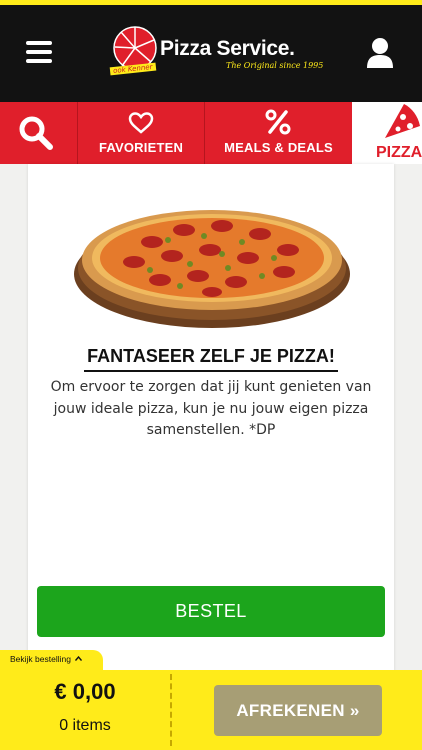 Image resolution: width=422 pixels, height=750 pixels. I want to click on cart-total: € 0,00, so click(85, 691).